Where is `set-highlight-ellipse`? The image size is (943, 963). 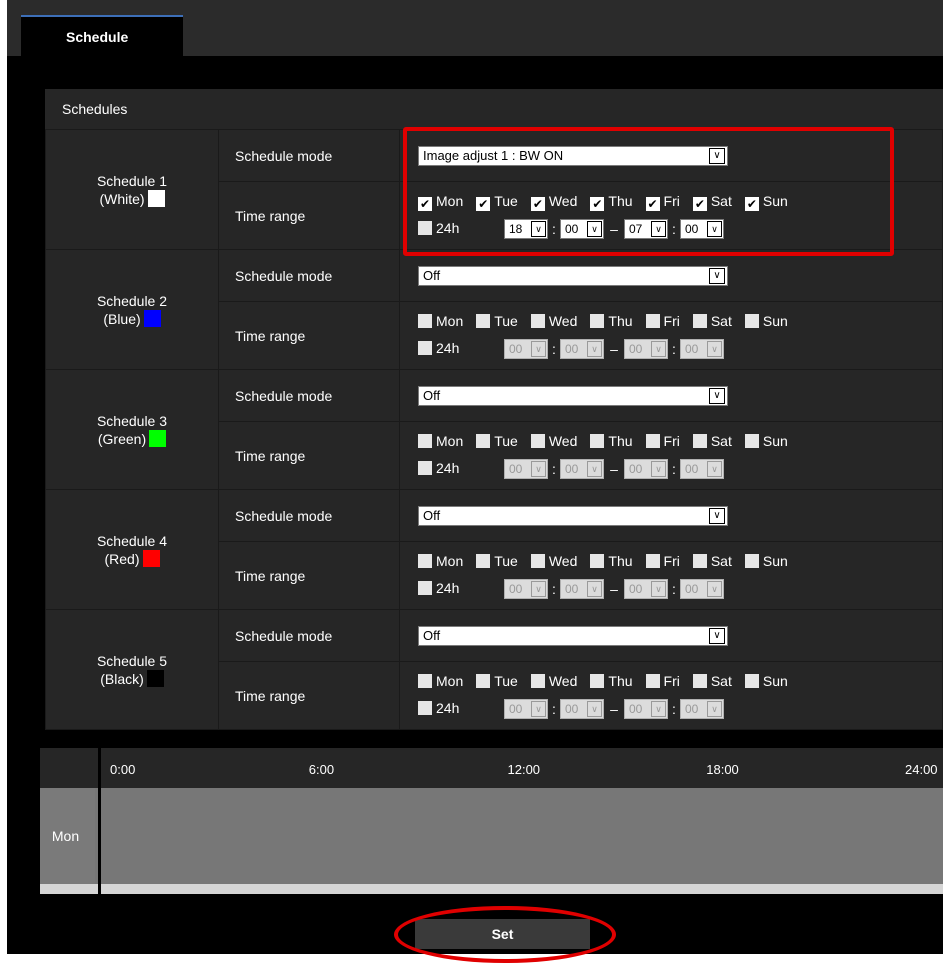 set-highlight-ellipse is located at coordinates (505, 934).